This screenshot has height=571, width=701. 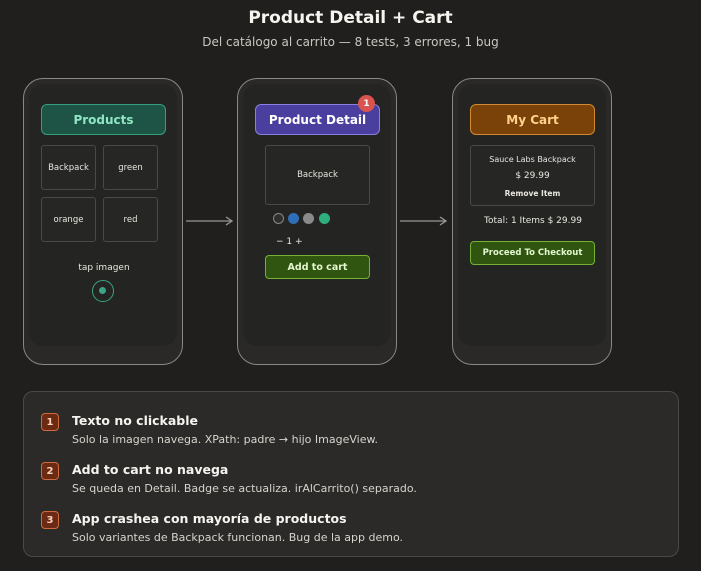 What do you see at coordinates (130, 167) in the screenshot?
I see `product-tile: green` at bounding box center [130, 167].